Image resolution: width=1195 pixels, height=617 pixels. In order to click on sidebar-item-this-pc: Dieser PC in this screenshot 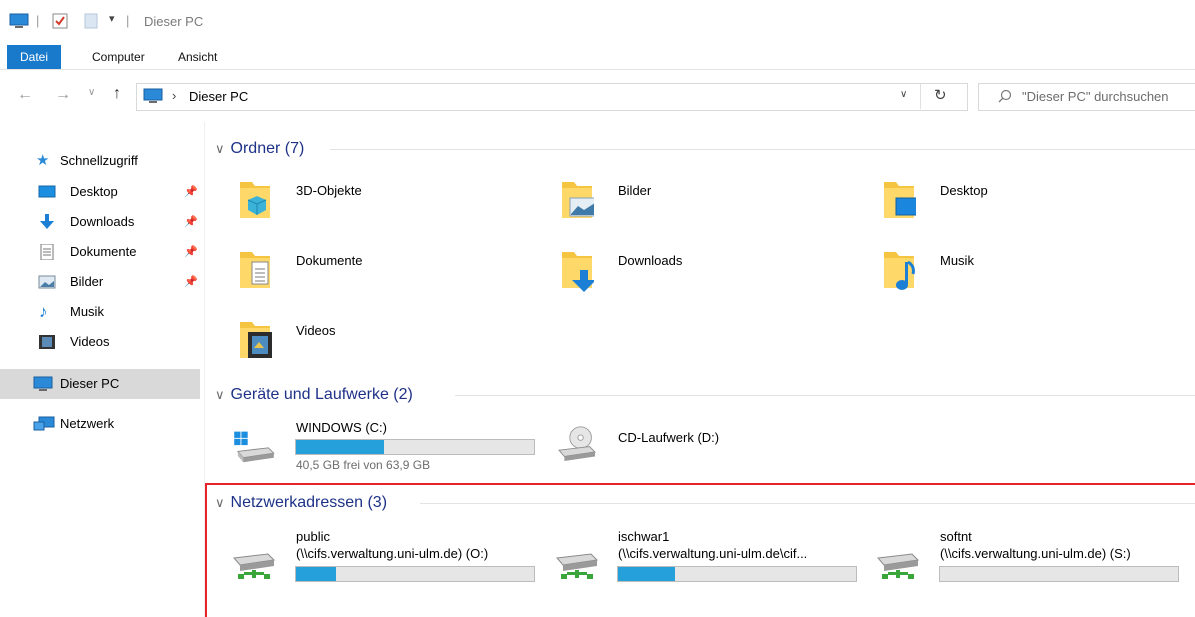, I will do `click(100, 384)`.